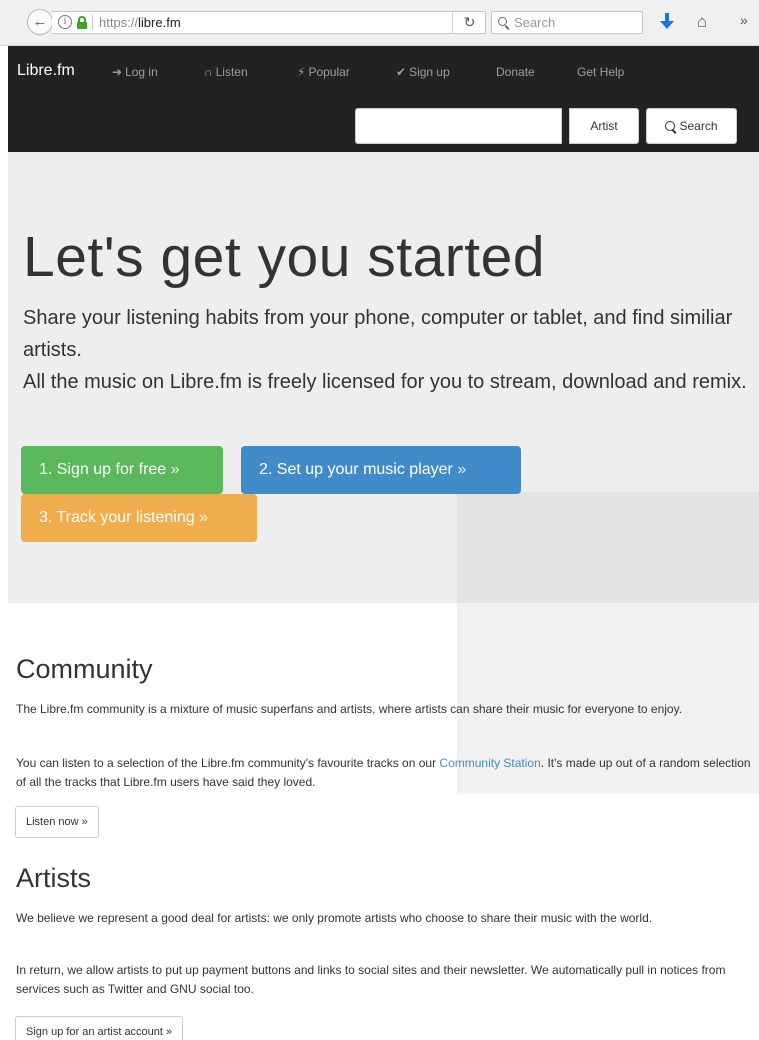  Describe the element at coordinates (535, 22) in the screenshot. I see `browser-search-placeholder: Search` at that location.